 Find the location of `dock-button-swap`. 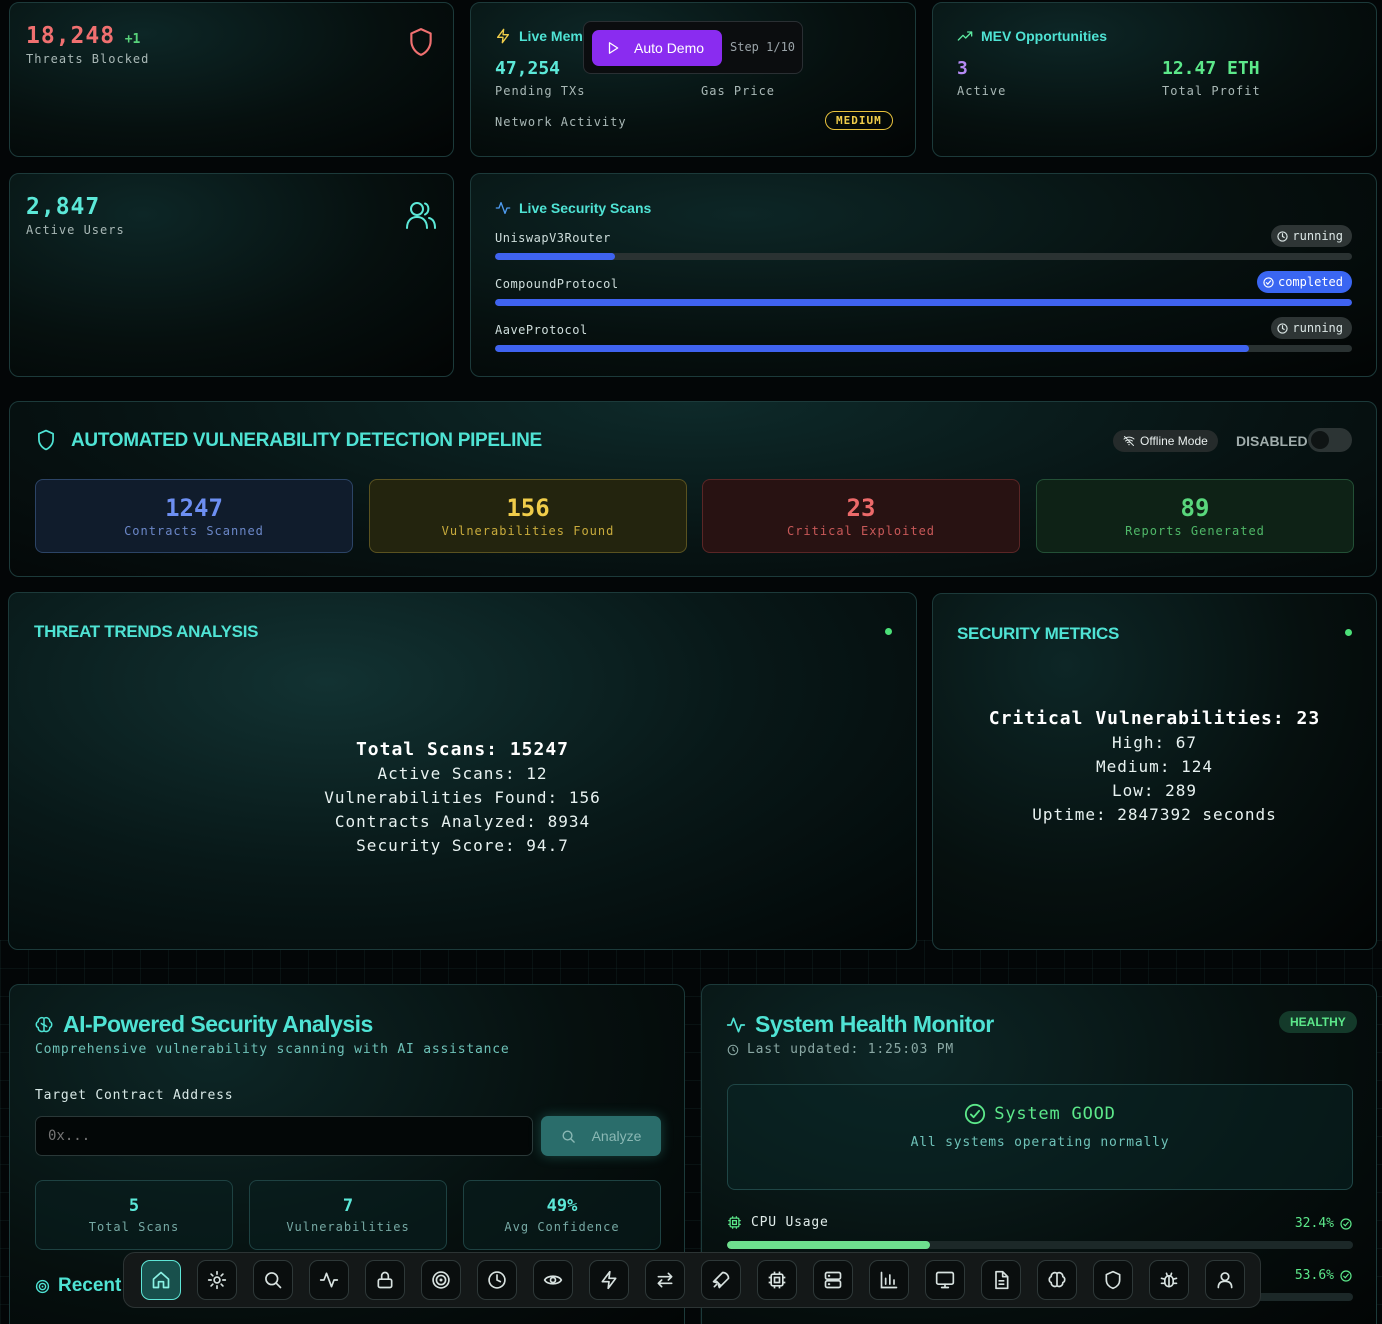

dock-button-swap is located at coordinates (665, 1280).